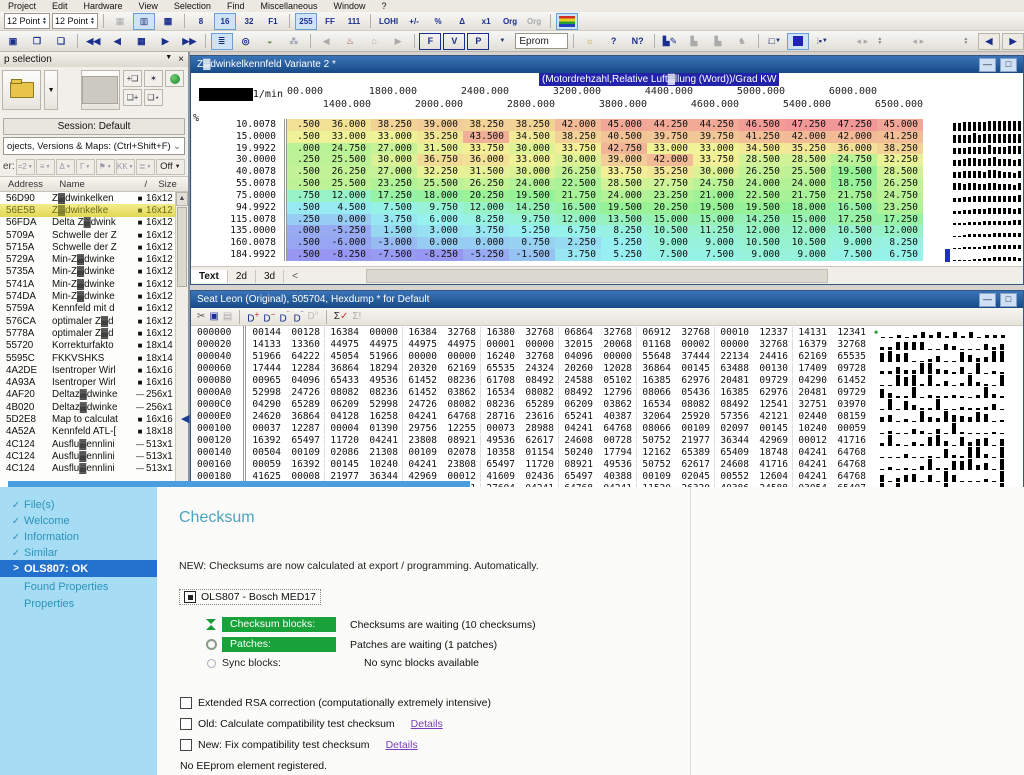 The image size is (1024, 775). What do you see at coordinates (655, 404) in the screenshot?
I see `hex-value: 16534` at bounding box center [655, 404].